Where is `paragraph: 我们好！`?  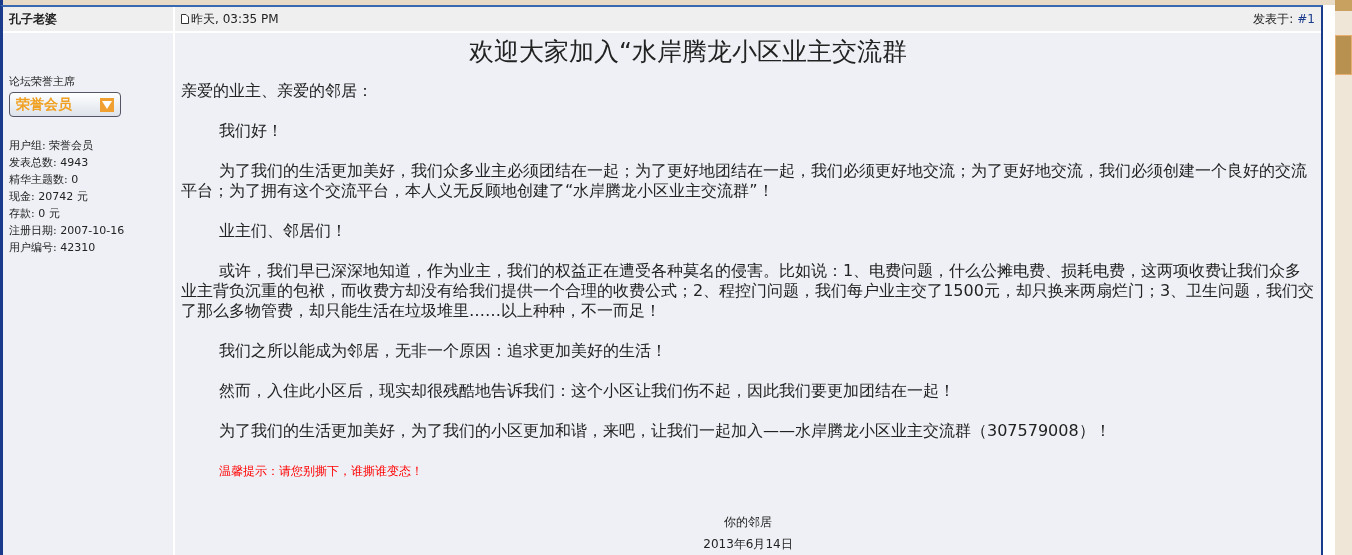 paragraph: 我们好！ is located at coordinates (251, 131).